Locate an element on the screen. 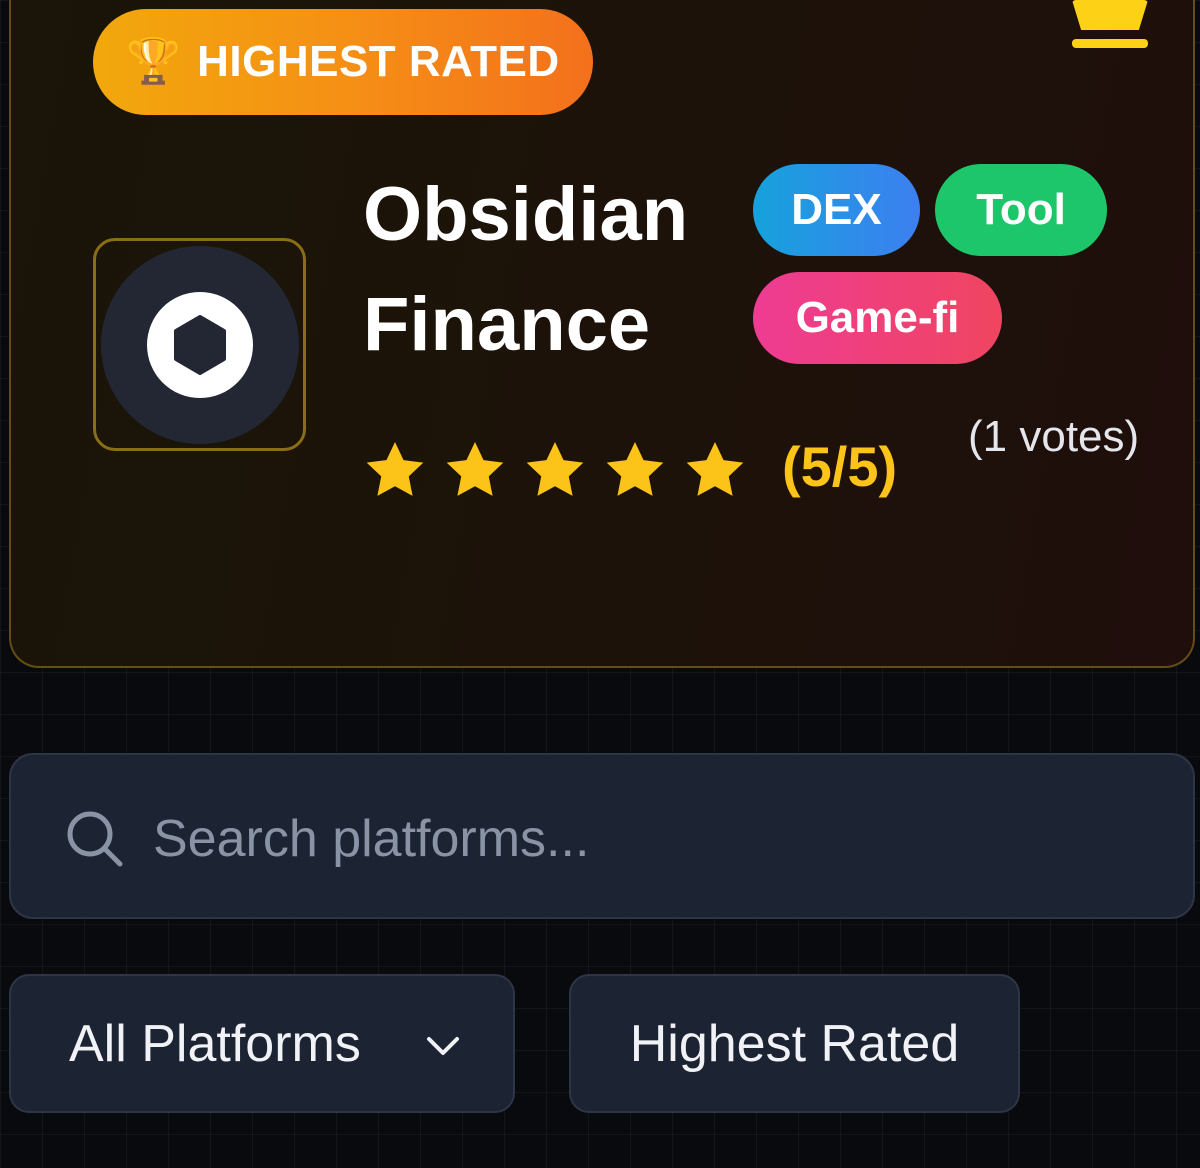  sort-button: Highest Rated is located at coordinates (794, 1043).